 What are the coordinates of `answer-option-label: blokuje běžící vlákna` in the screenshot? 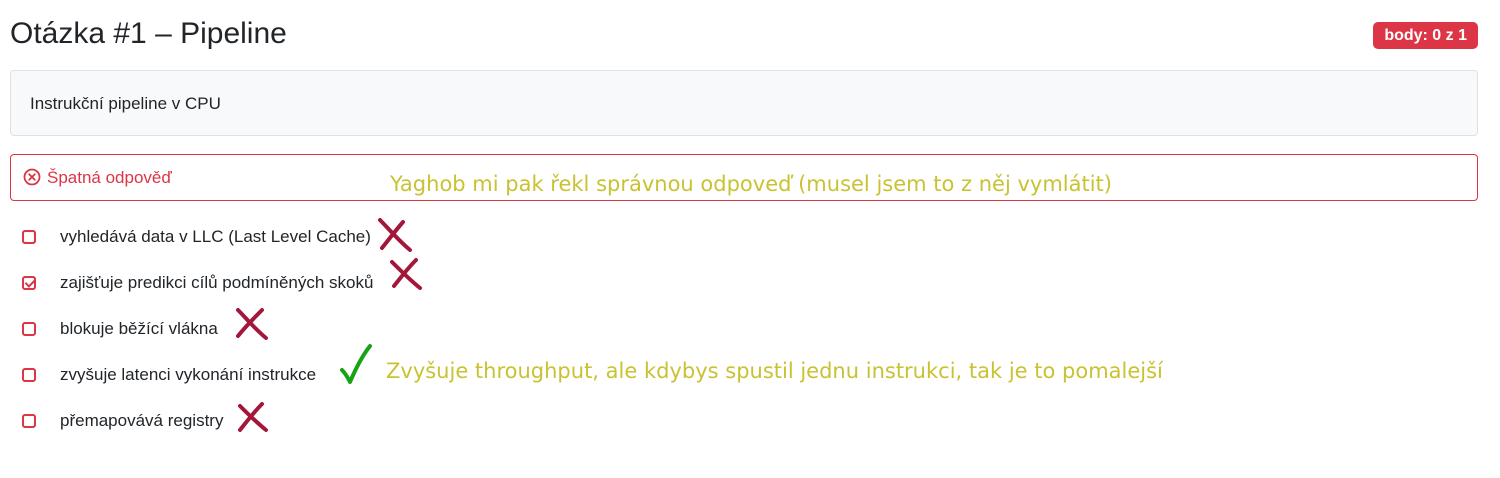 It's located at (139, 328).